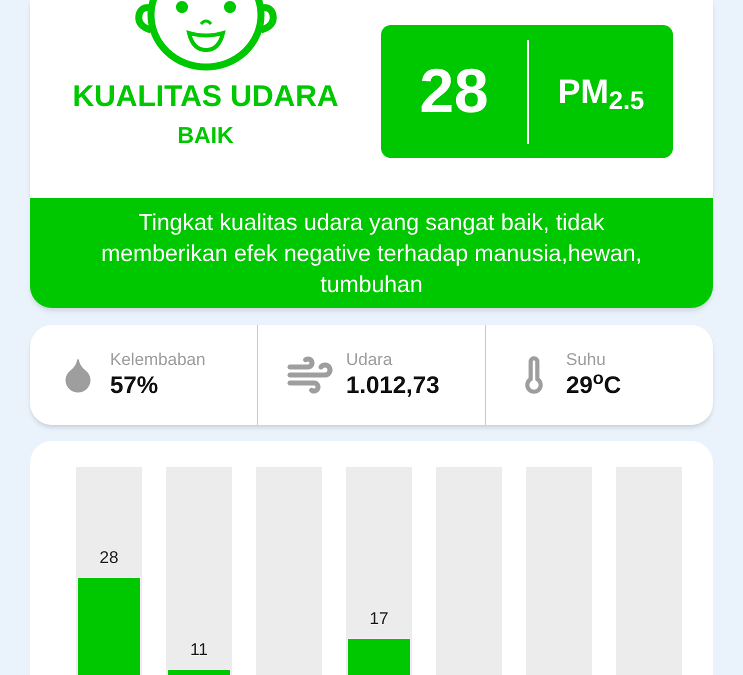 The height and width of the screenshot is (675, 743). What do you see at coordinates (601, 91) in the screenshot?
I see `pm-unit: PM$_{2.5}$` at bounding box center [601, 91].